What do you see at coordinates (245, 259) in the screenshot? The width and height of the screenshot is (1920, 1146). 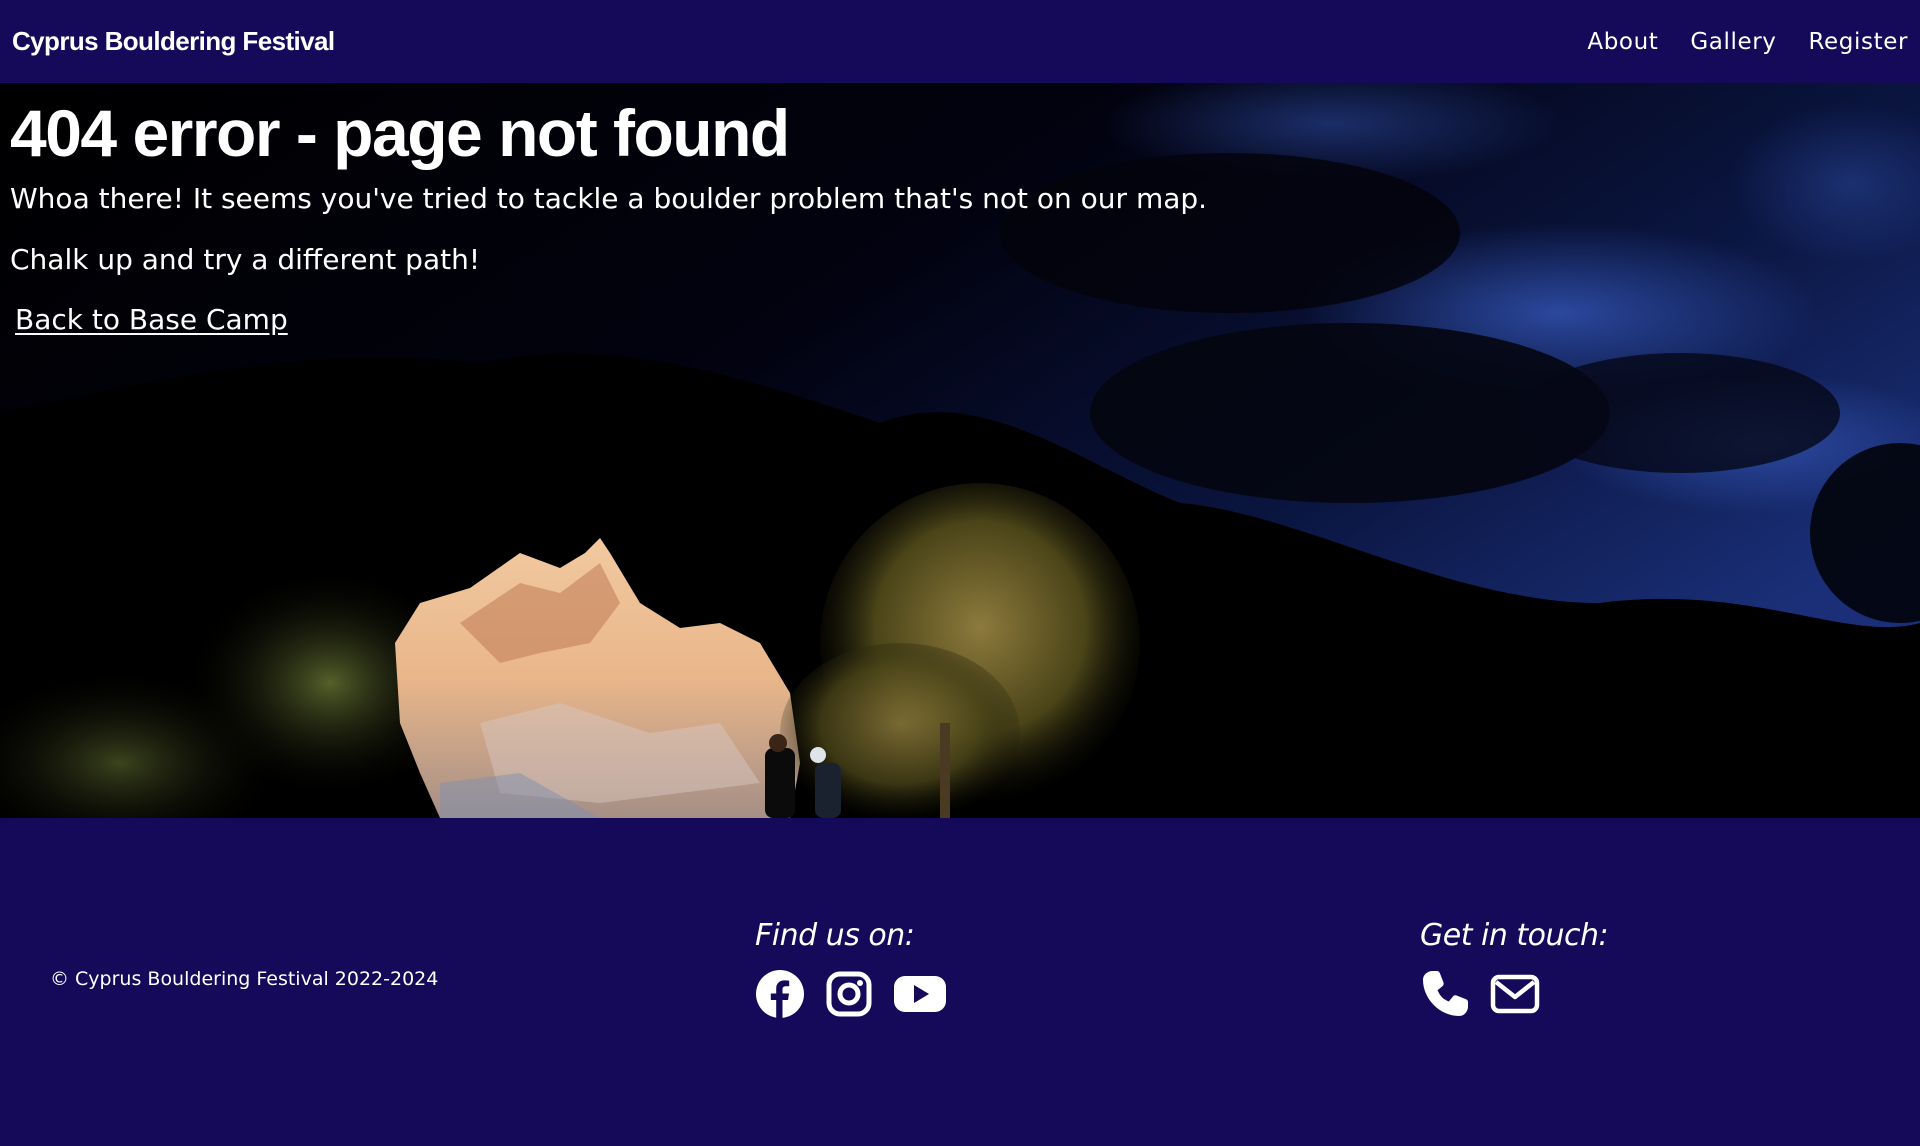 I see `error-suggestion: Chalk up and try a different path!` at bounding box center [245, 259].